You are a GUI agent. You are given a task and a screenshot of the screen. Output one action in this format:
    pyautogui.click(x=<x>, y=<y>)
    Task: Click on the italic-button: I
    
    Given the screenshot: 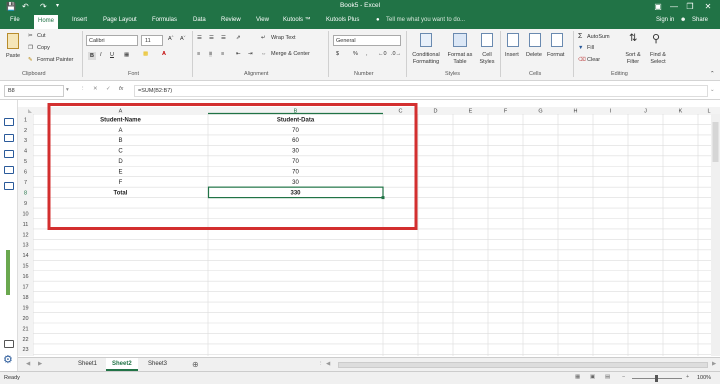 What is the action you would take?
    pyautogui.click(x=101, y=55)
    